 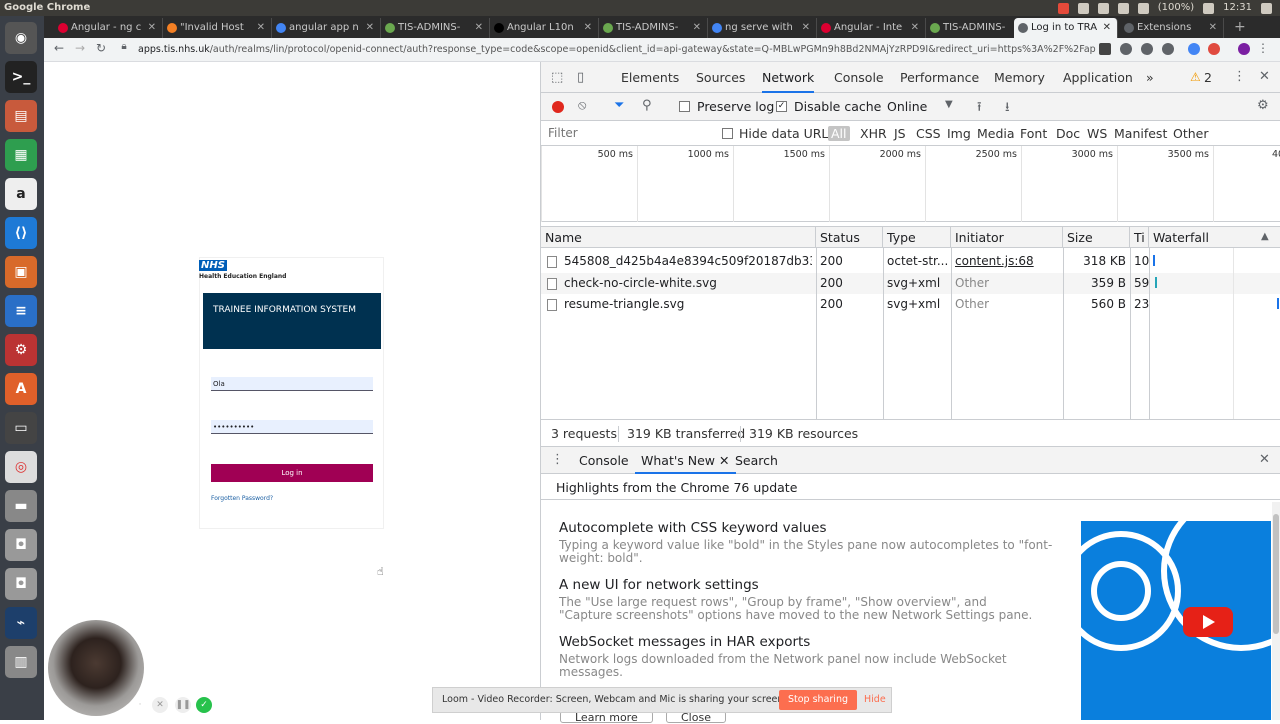 I want to click on col-name: Name, so click(x=678, y=237).